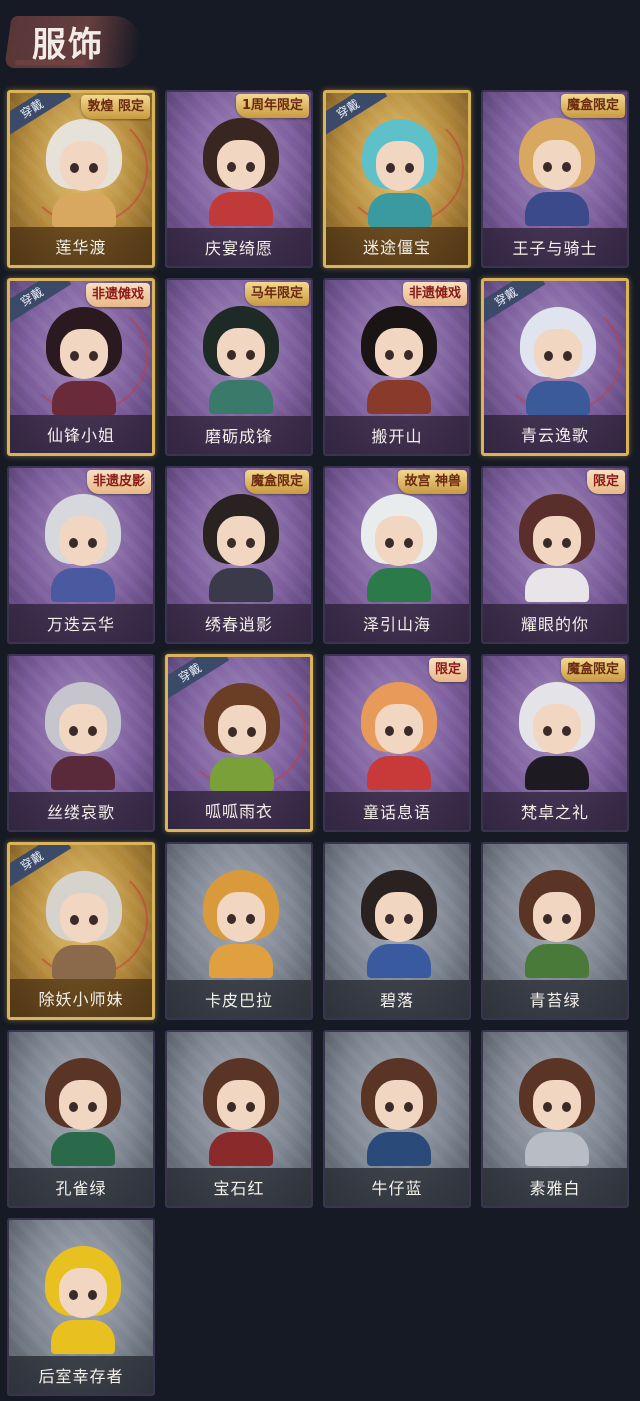 This screenshot has width=640, height=1401. I want to click on costume-name-bar: 童话息语, so click(397, 811).